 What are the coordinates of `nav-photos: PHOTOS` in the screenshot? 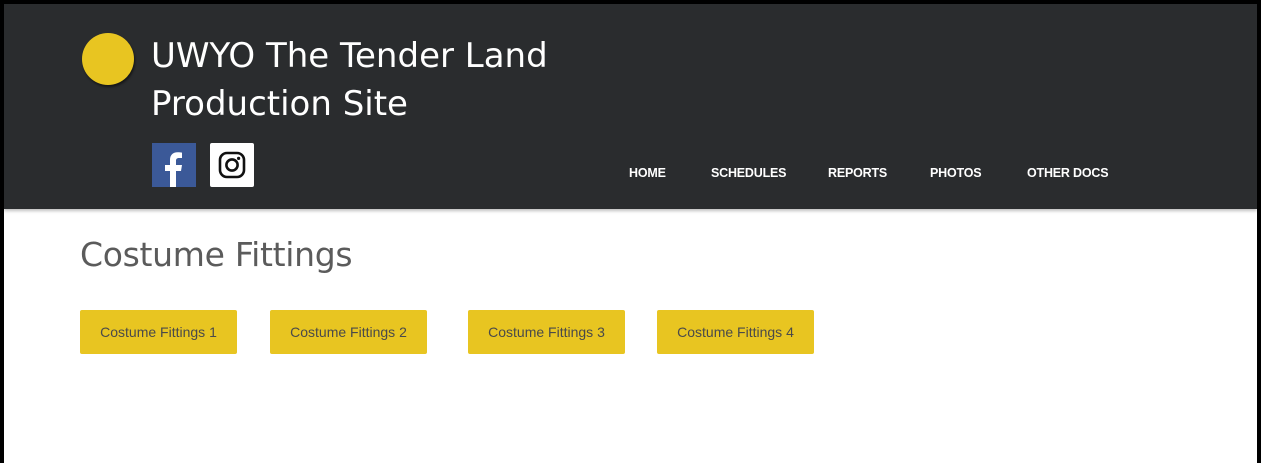 It's located at (956, 173).